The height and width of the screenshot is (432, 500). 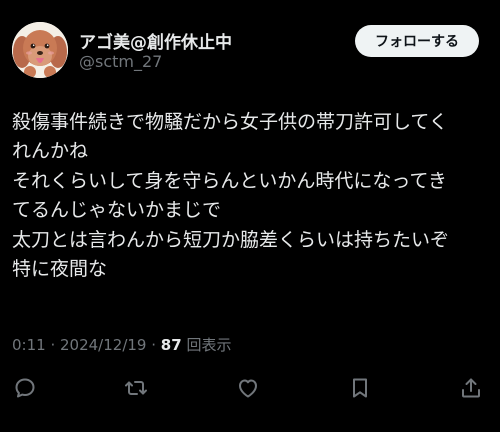 I want to click on retweet-icon, so click(x=136, y=388).